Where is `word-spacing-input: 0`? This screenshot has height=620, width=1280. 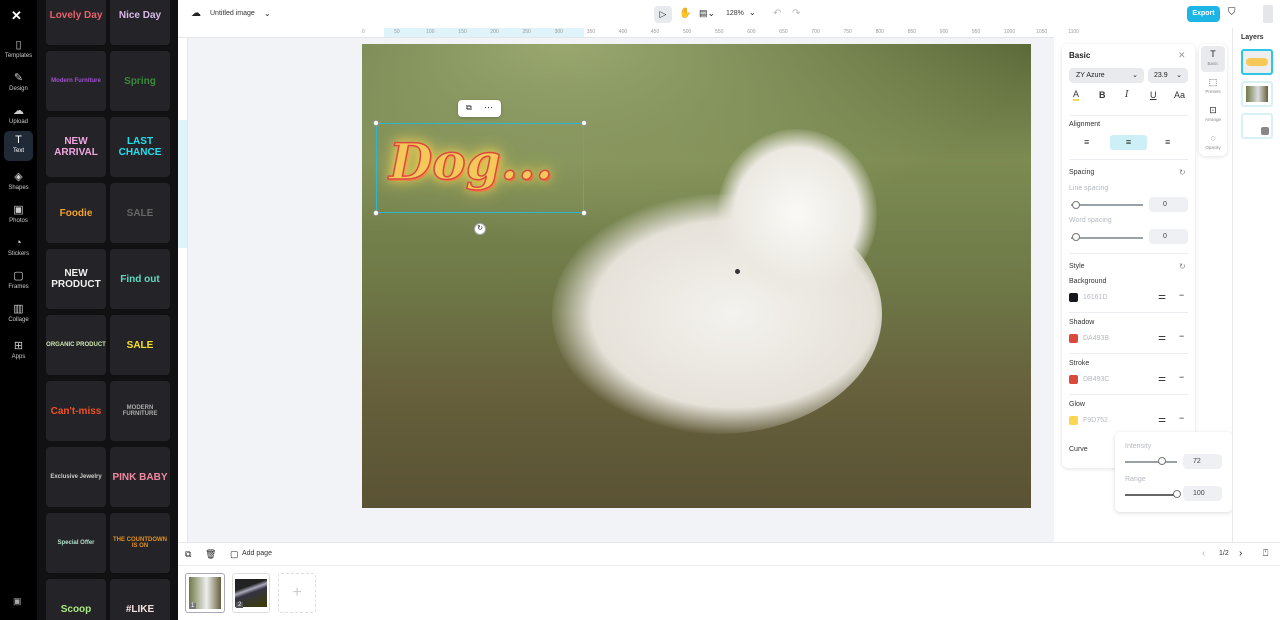
word-spacing-input: 0 is located at coordinates (1168, 236).